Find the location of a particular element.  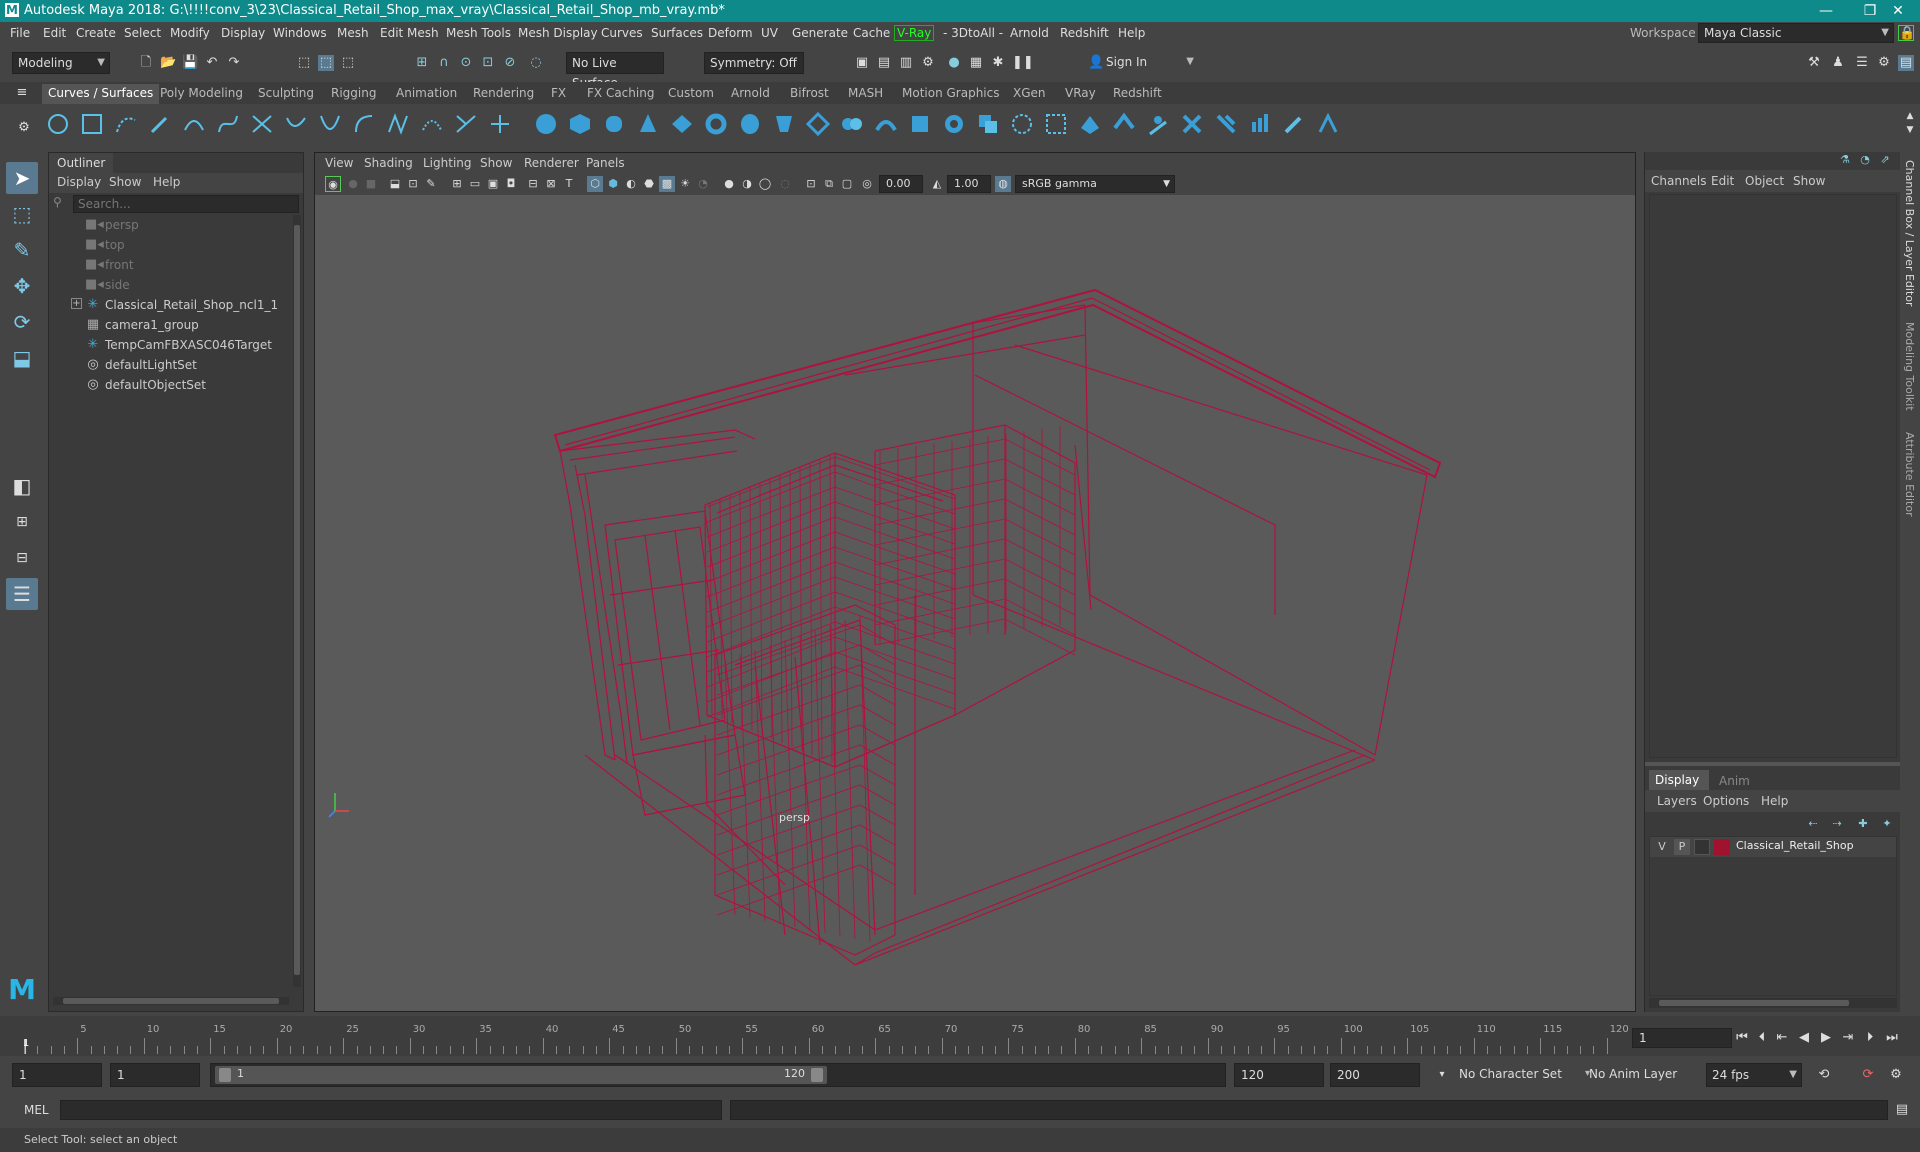

create-empty-layer-icon: ✚ is located at coordinates (1863, 824).